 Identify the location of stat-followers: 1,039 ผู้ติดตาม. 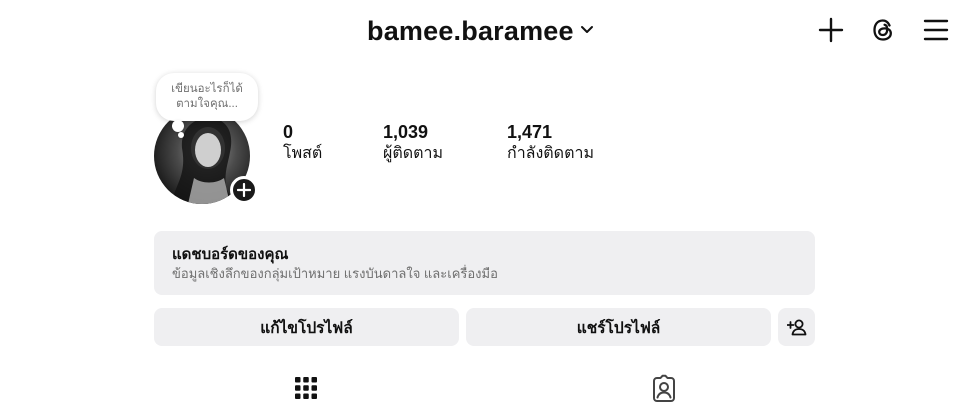
(413, 143).